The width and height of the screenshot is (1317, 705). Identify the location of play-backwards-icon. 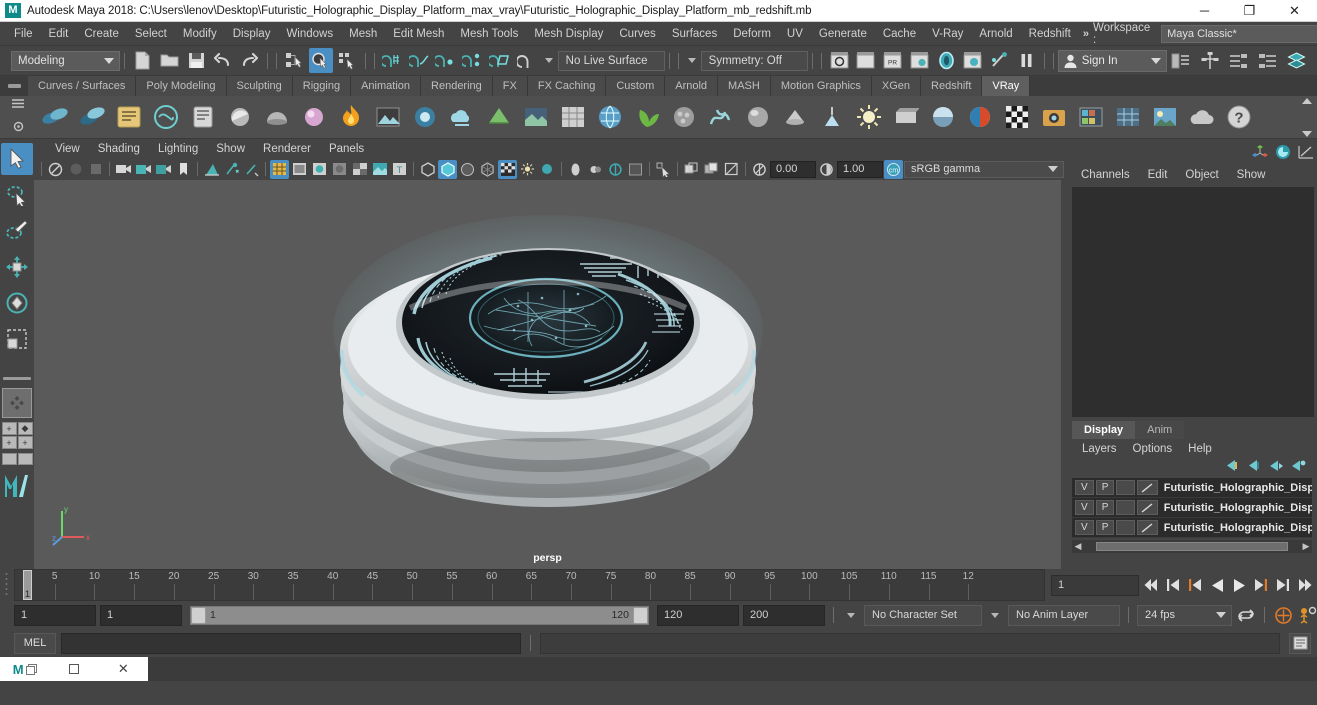
(1217, 585).